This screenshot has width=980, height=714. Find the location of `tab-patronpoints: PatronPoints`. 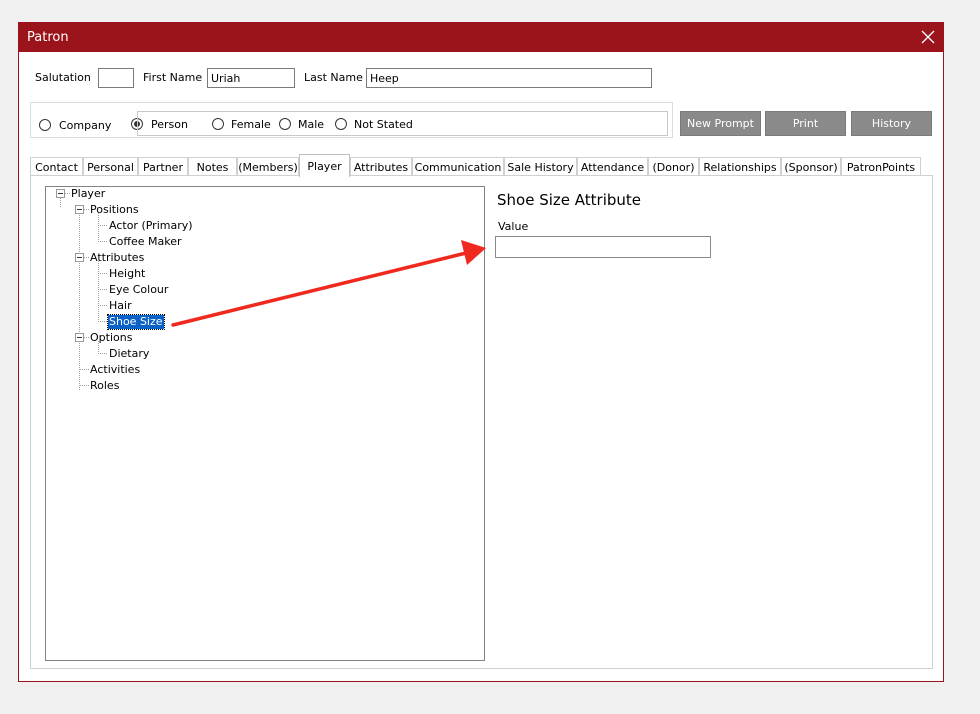

tab-patronpoints: PatronPoints is located at coordinates (881, 166).